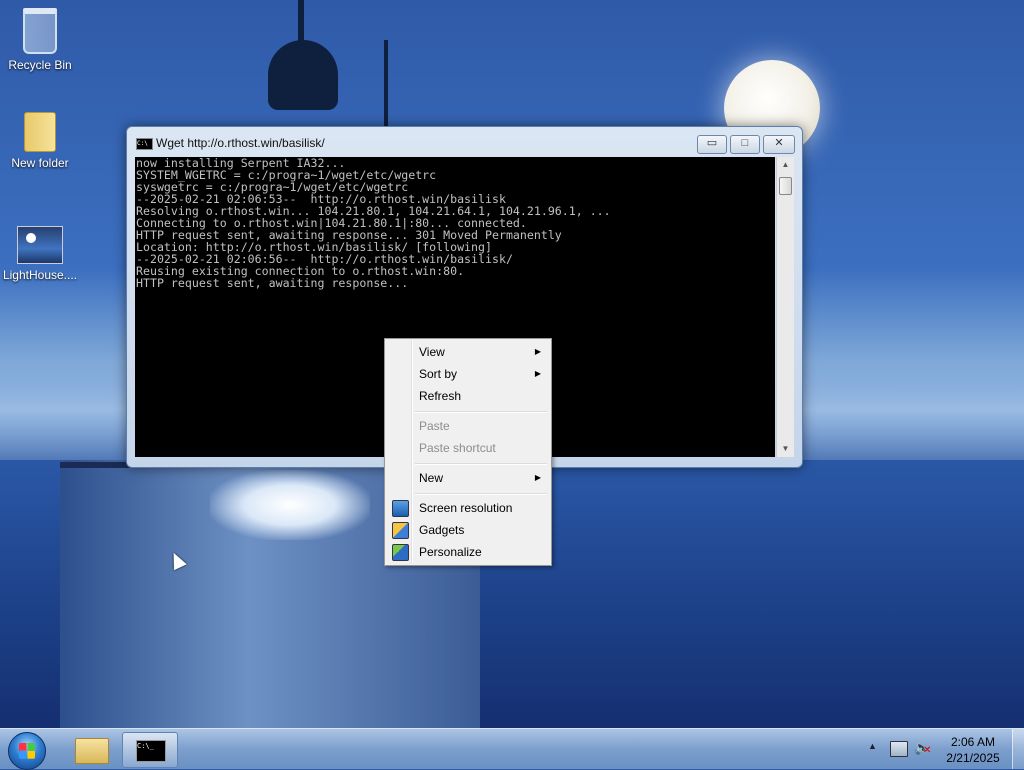 Image resolution: width=1024 pixels, height=770 pixels. What do you see at coordinates (785, 165) in the screenshot?
I see `scroll-up-icon: ▲` at bounding box center [785, 165].